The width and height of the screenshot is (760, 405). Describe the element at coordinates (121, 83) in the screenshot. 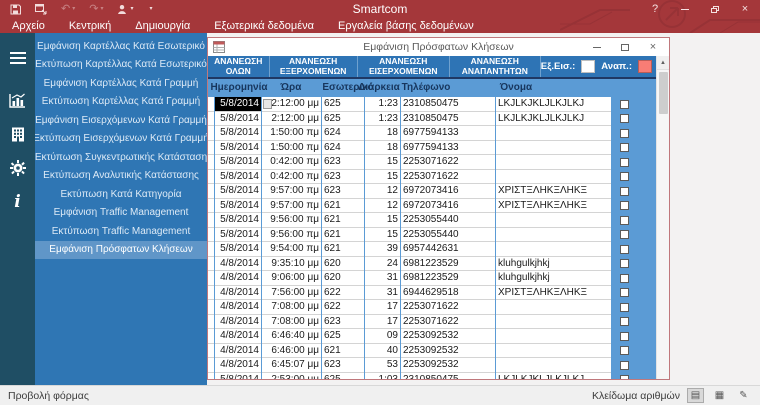

I see `sidebar-item: Εμφάνιση Καρτέλλας Κατά Γραμμή` at that location.